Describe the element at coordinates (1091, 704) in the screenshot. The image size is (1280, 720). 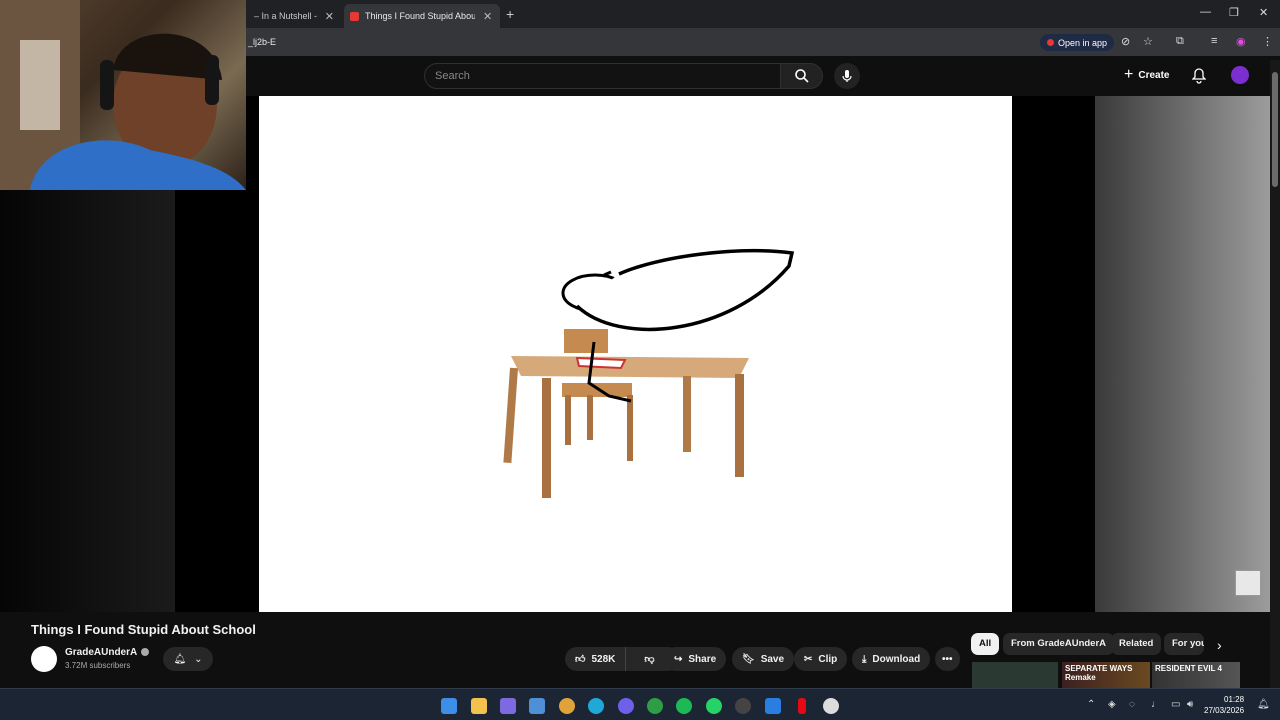
I see `tray-overflow-icon: ⌃` at that location.